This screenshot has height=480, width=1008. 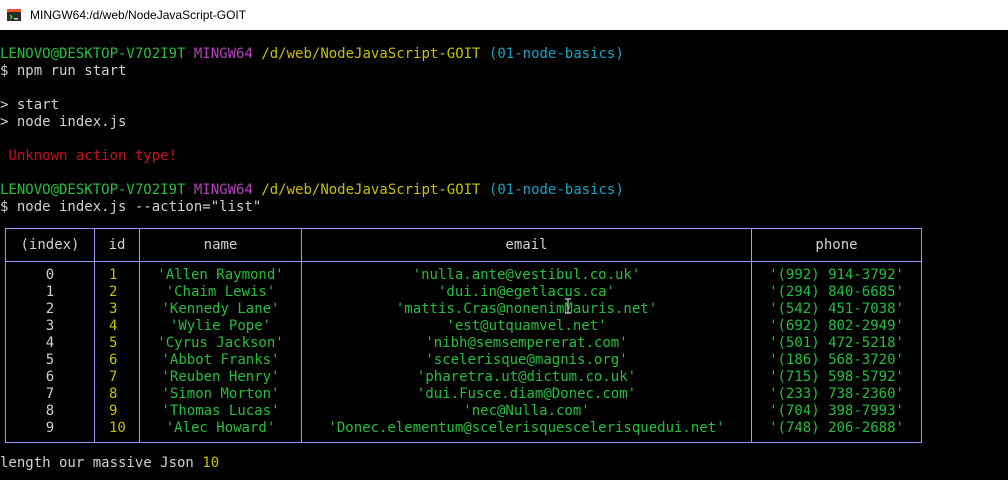 I want to click on footer-line: length our massive Json 10, so click(x=109, y=463).